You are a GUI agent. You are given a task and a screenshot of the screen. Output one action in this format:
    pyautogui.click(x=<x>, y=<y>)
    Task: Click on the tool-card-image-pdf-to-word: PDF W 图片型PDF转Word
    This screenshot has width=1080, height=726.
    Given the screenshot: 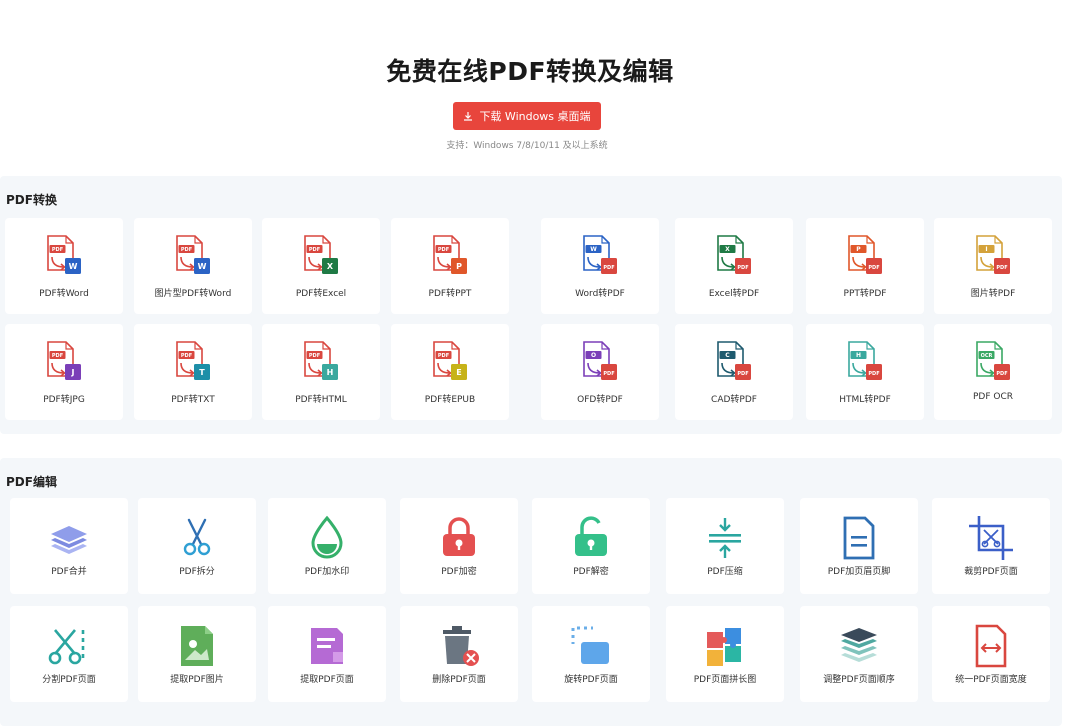 What is the action you would take?
    pyautogui.click(x=193, y=266)
    